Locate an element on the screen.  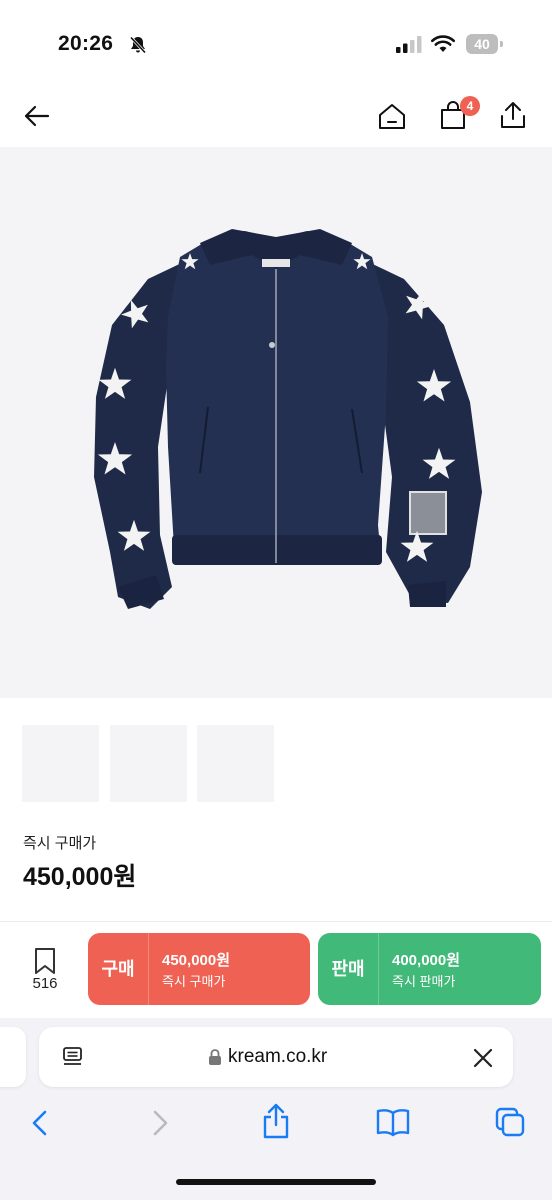
buy-button: 구매 450,000원 즉시 구매가 is located at coordinates (199, 969).